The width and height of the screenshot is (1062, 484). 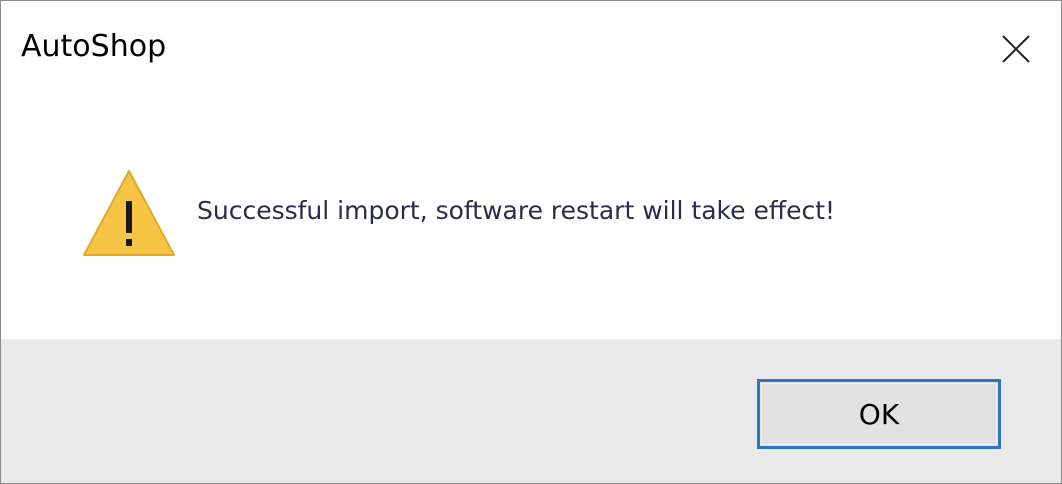 I want to click on close-icon, so click(x=1016, y=49).